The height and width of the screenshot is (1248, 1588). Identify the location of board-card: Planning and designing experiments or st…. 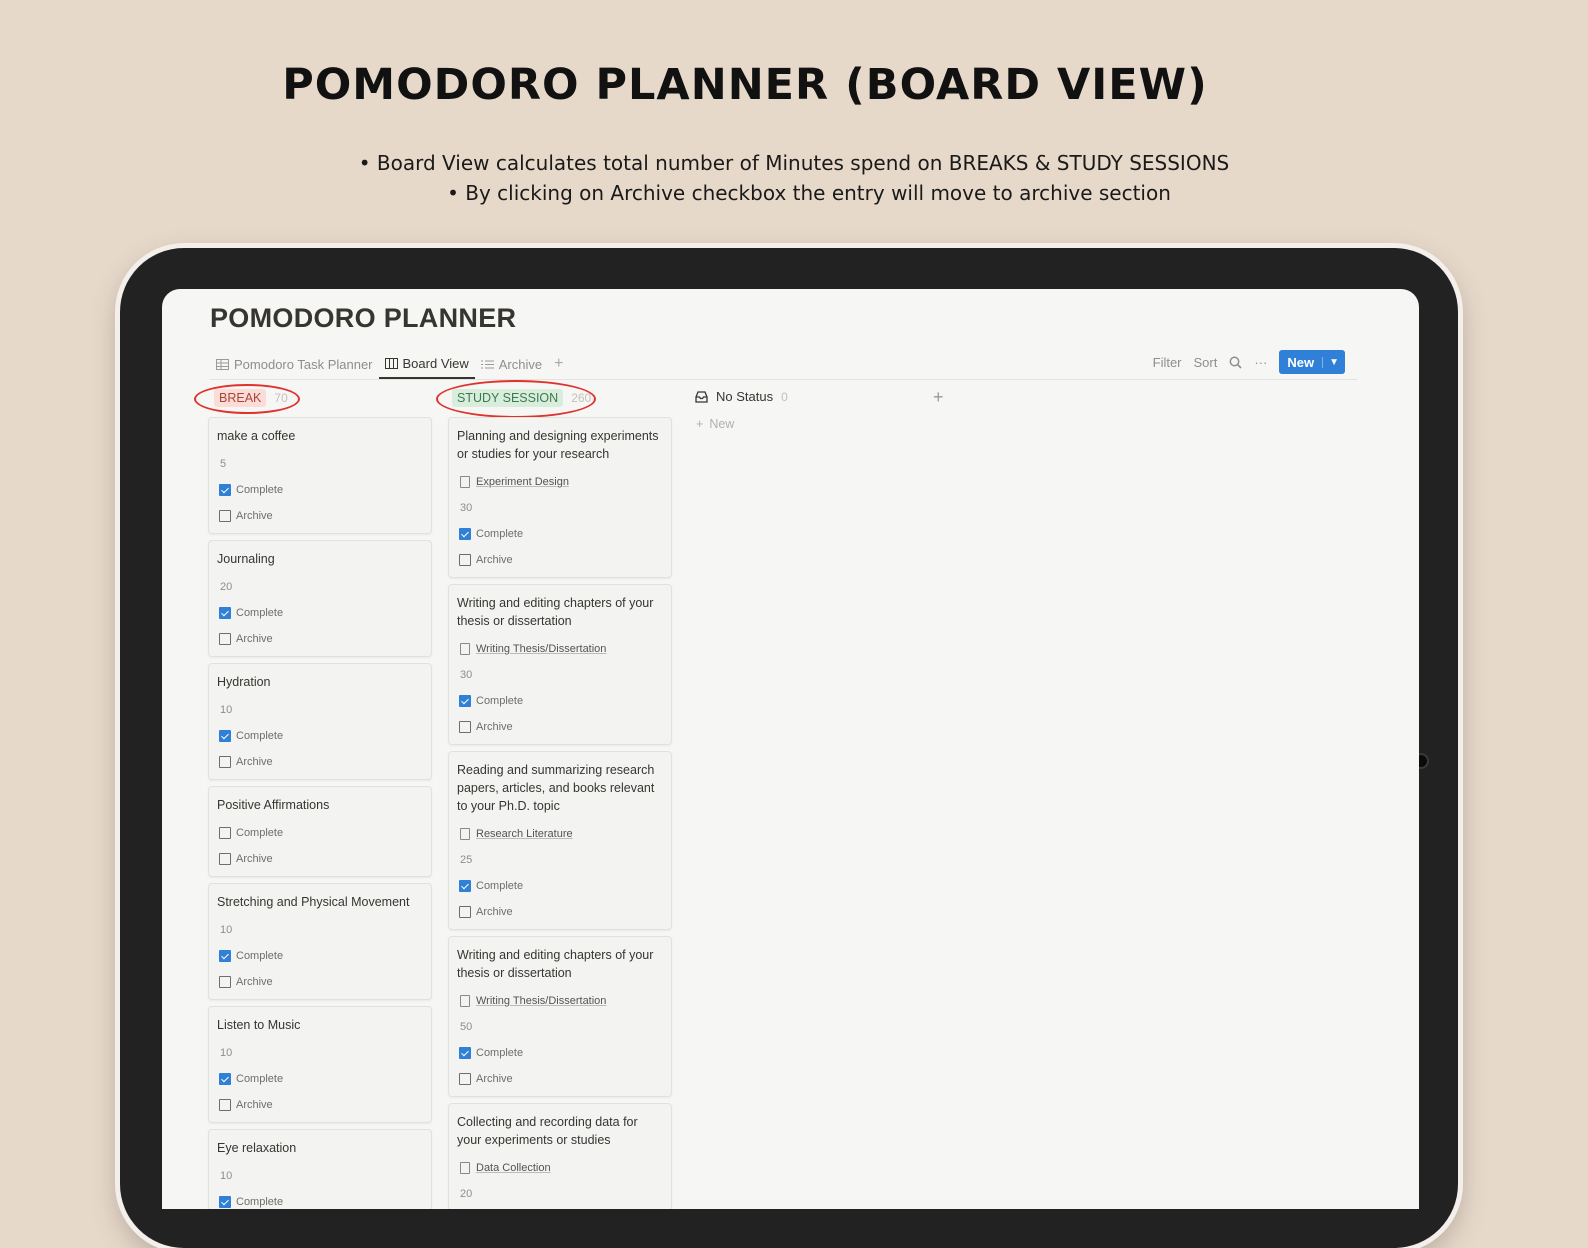
(560, 497).